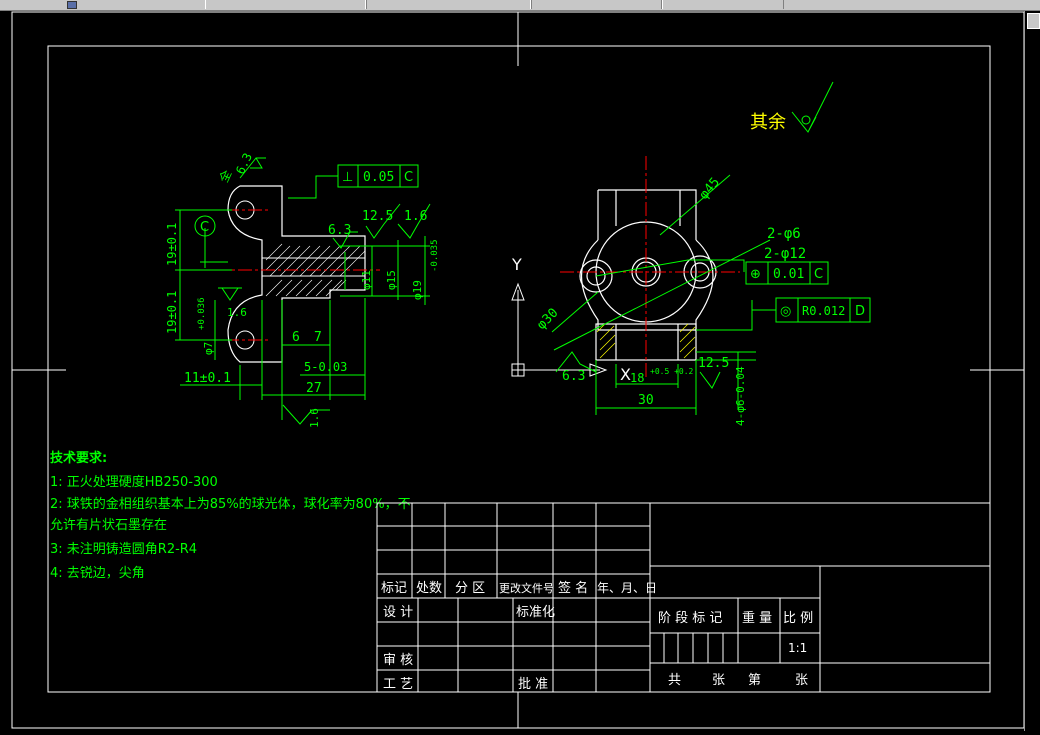 The height and width of the screenshot is (735, 1040). What do you see at coordinates (202, 313) in the screenshot?
I see `dim-tol-plus: +0.036` at bounding box center [202, 313].